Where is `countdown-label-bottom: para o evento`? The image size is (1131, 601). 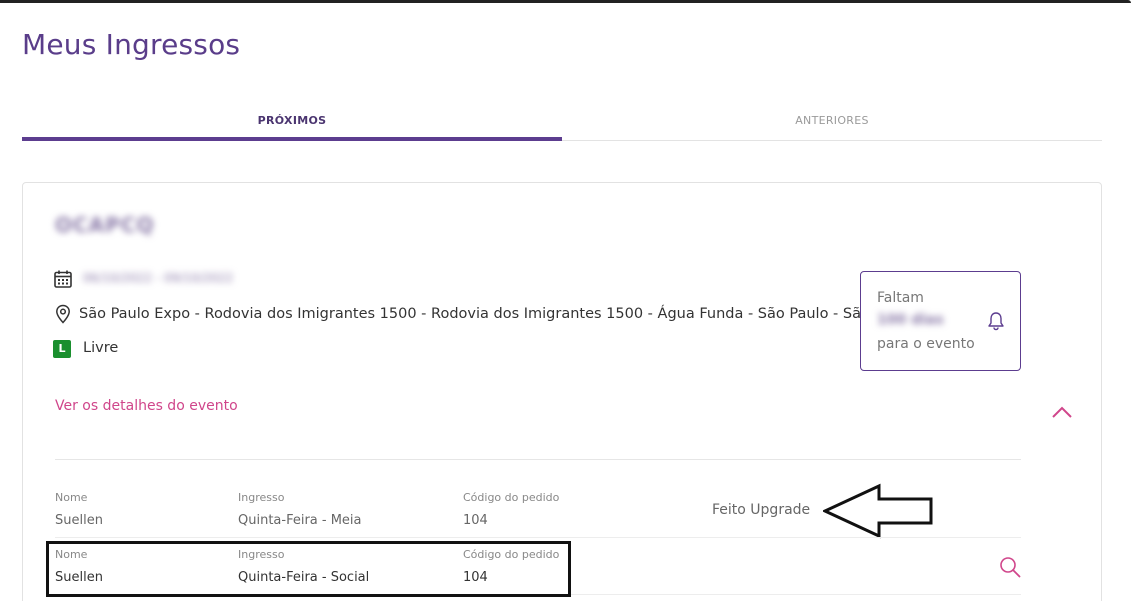 countdown-label-bottom: para o evento is located at coordinates (926, 344).